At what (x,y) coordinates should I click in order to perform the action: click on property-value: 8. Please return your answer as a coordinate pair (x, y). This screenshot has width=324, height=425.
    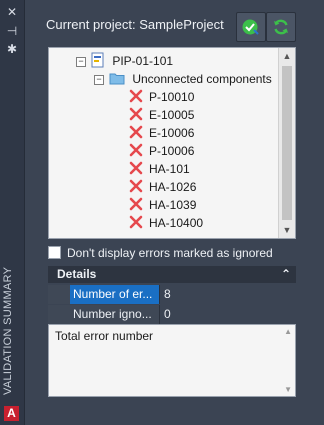
    Looking at the image, I should click on (228, 294).